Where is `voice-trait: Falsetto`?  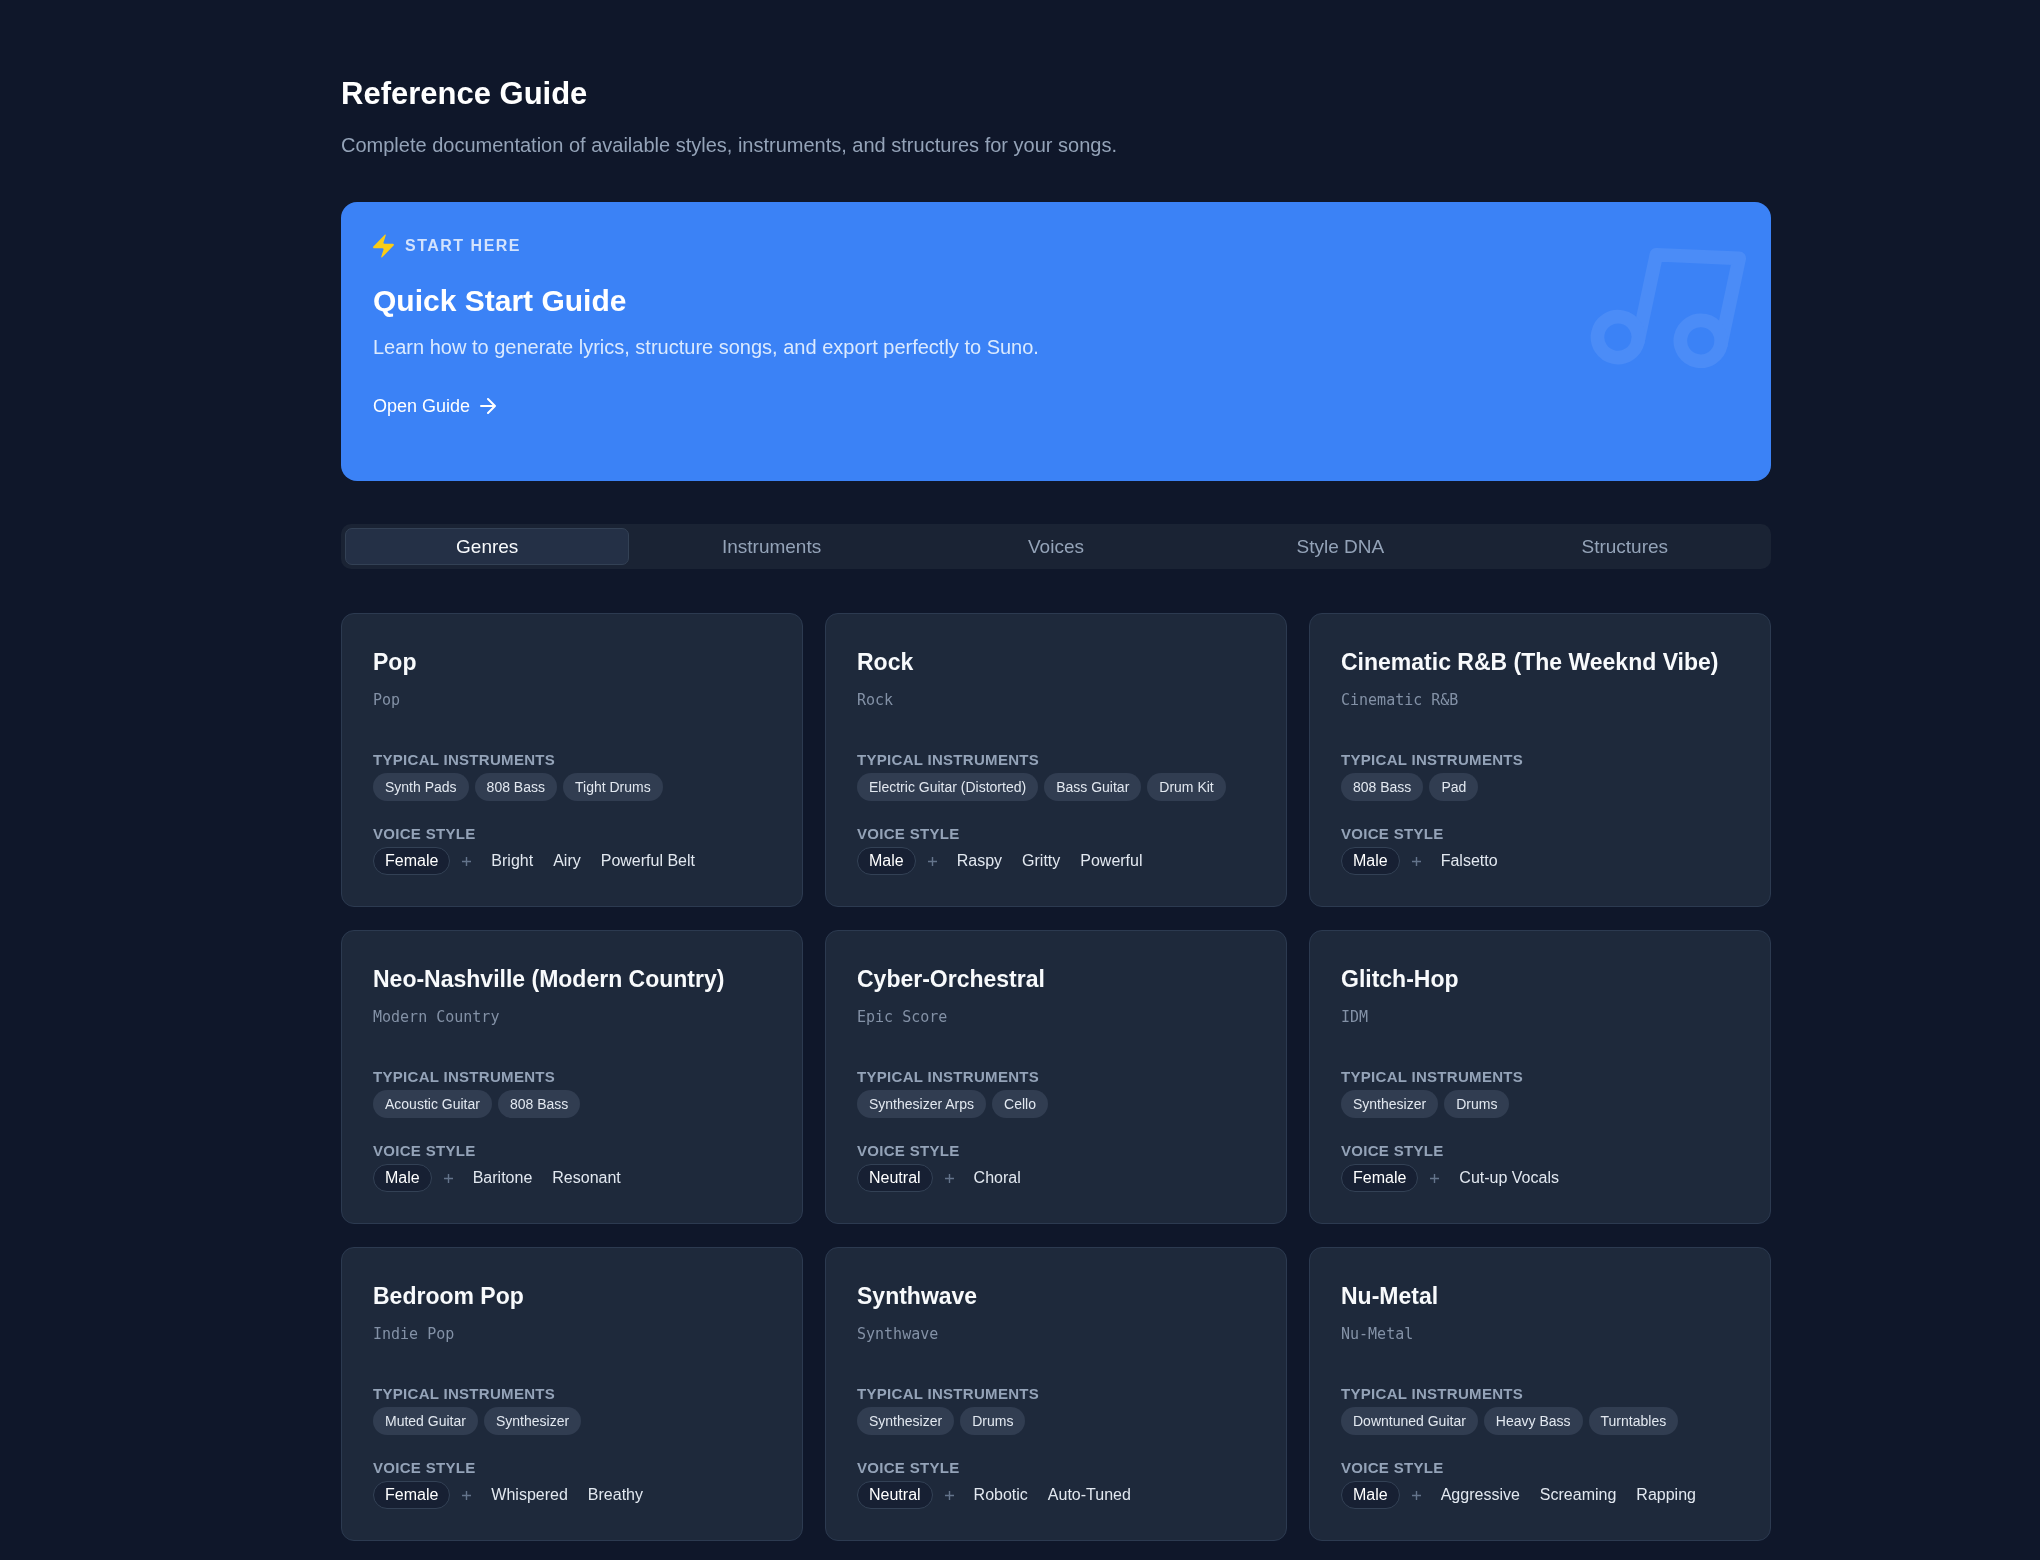 voice-trait: Falsetto is located at coordinates (1469, 861).